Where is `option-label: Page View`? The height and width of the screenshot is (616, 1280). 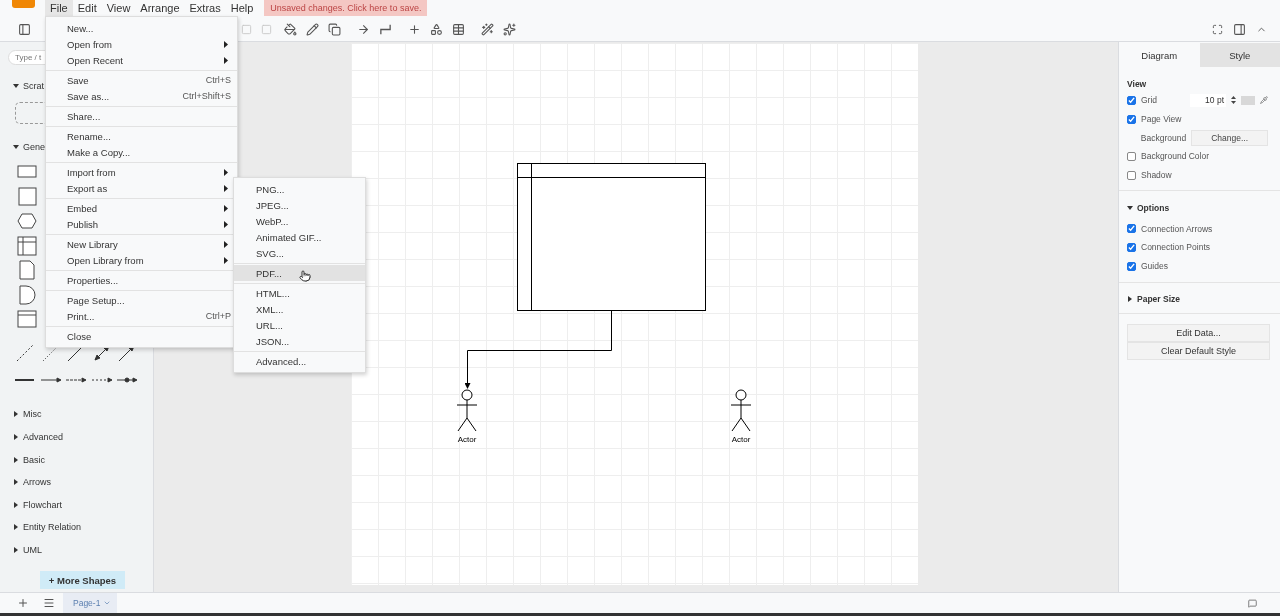
option-label: Page View is located at coordinates (1161, 119).